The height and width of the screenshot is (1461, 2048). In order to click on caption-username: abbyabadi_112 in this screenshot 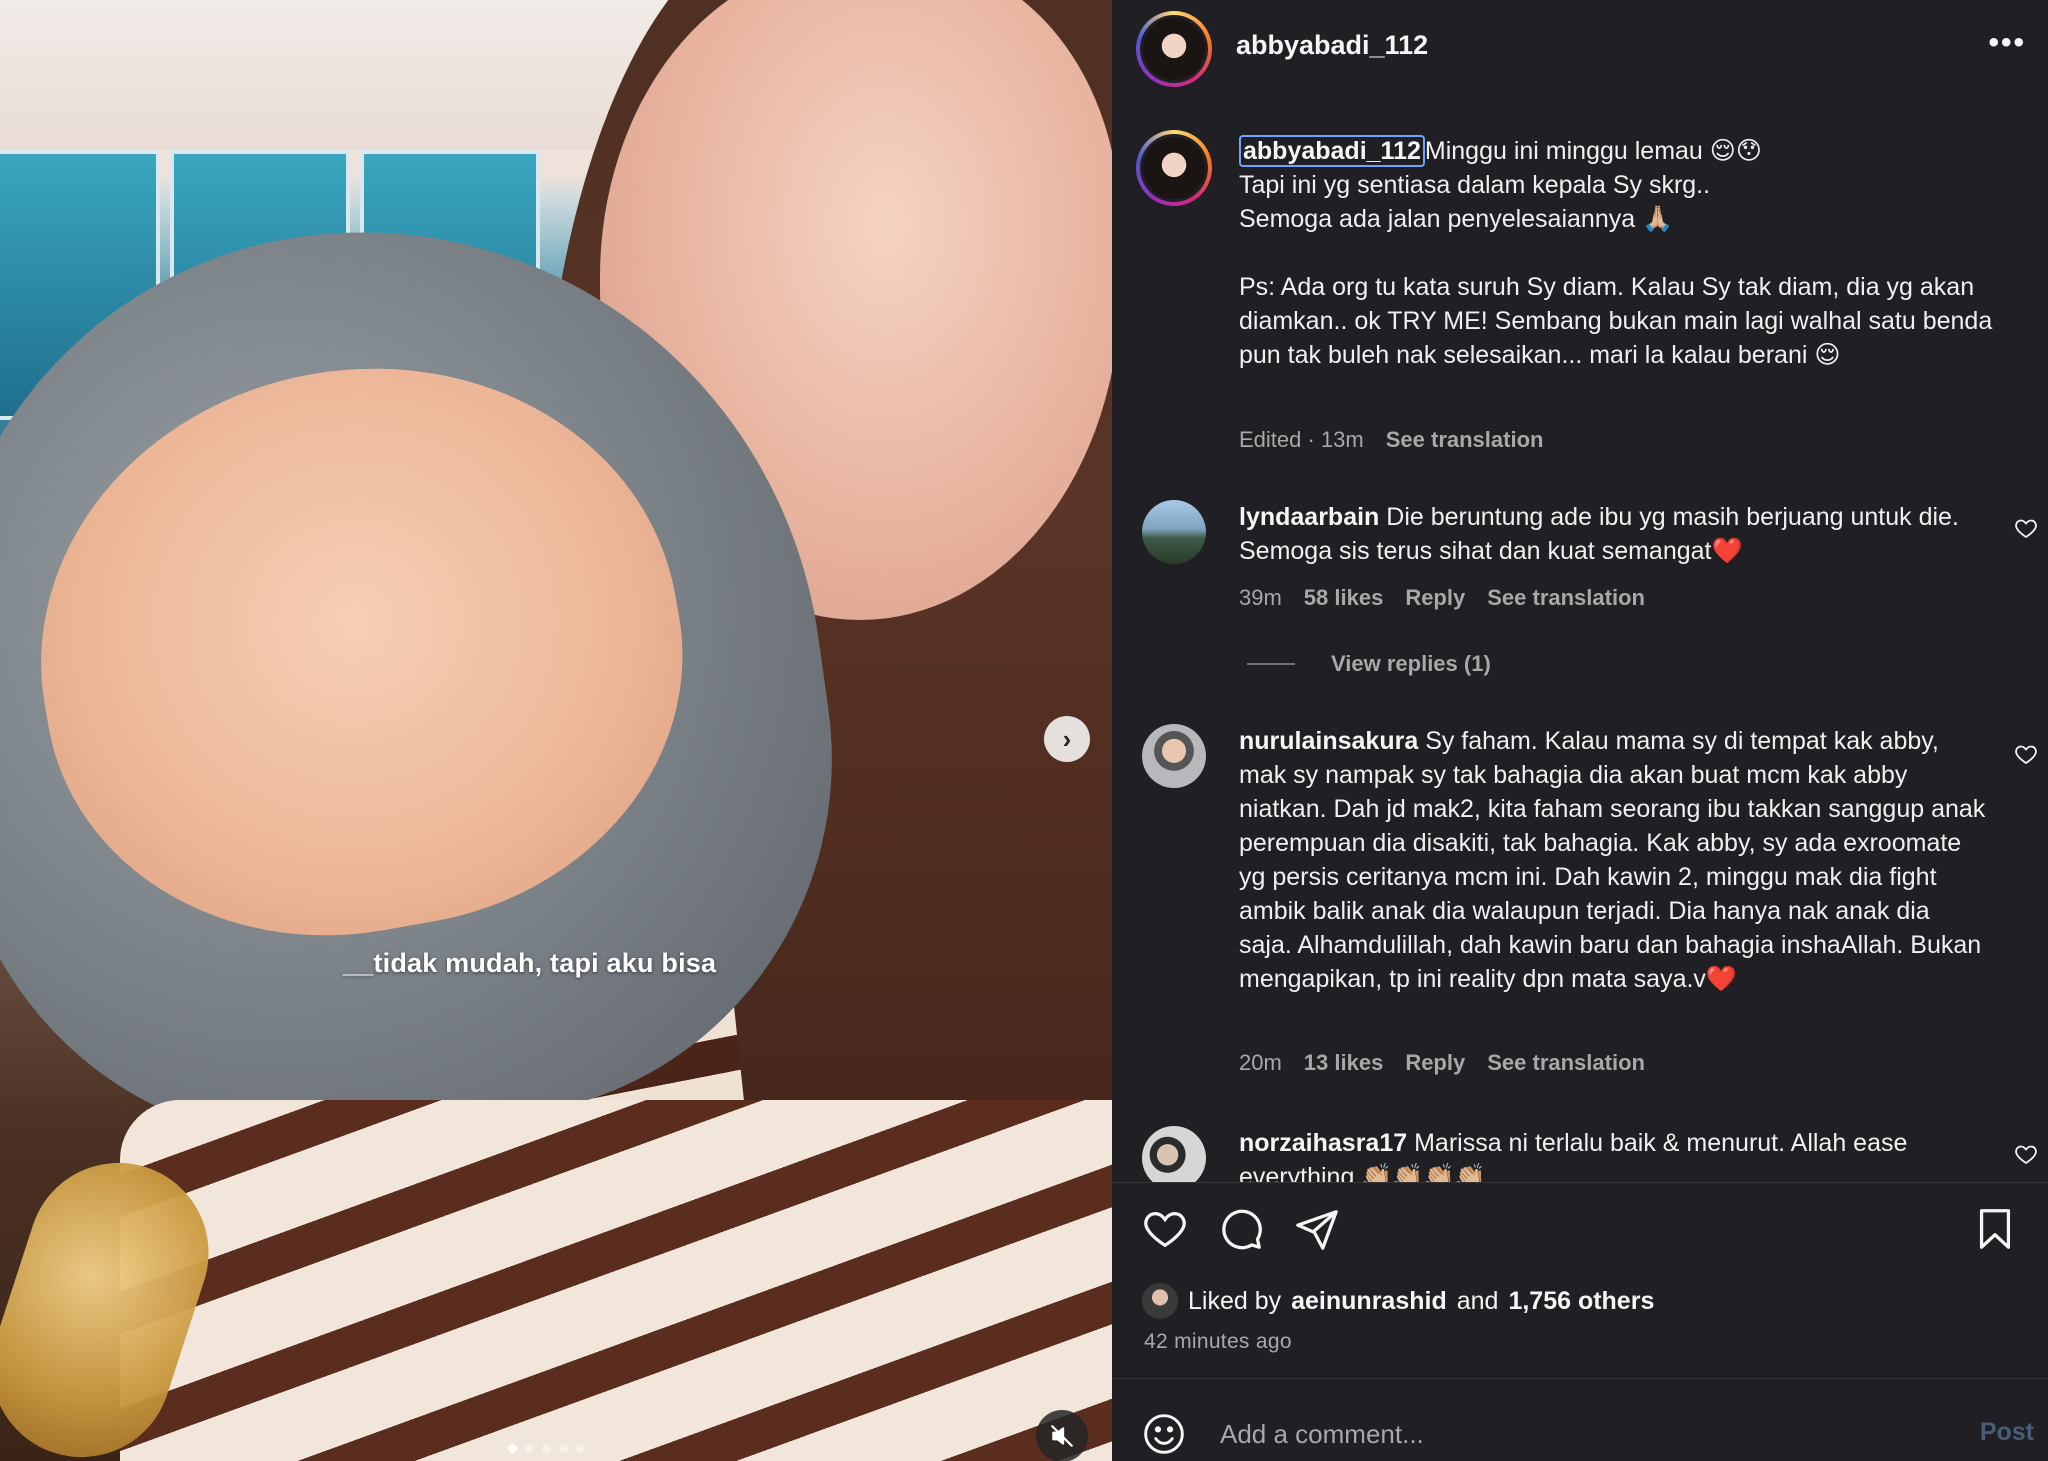, I will do `click(1332, 151)`.